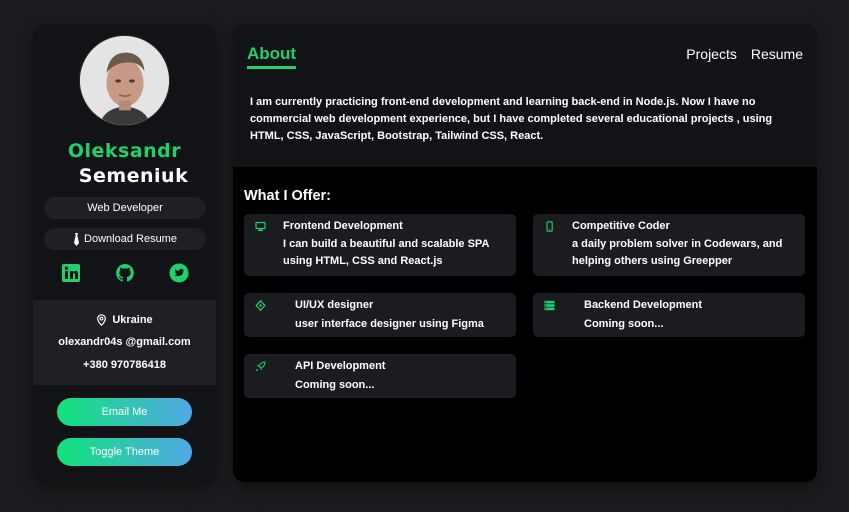 The width and height of the screenshot is (849, 512). What do you see at coordinates (133, 176) in the screenshot?
I see `last-name: Semeniuk` at bounding box center [133, 176].